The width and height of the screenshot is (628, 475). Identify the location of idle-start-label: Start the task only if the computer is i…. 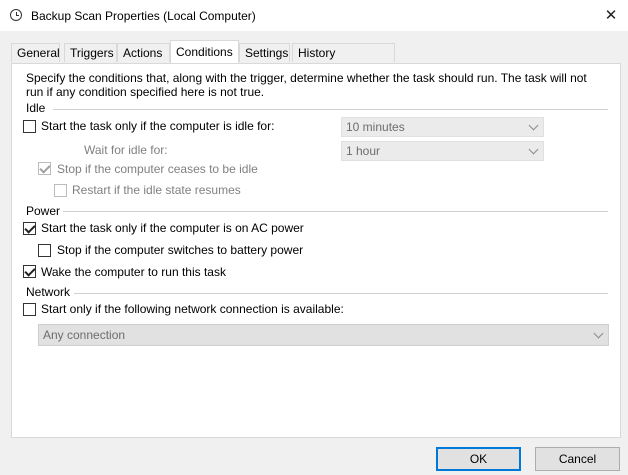
(158, 126).